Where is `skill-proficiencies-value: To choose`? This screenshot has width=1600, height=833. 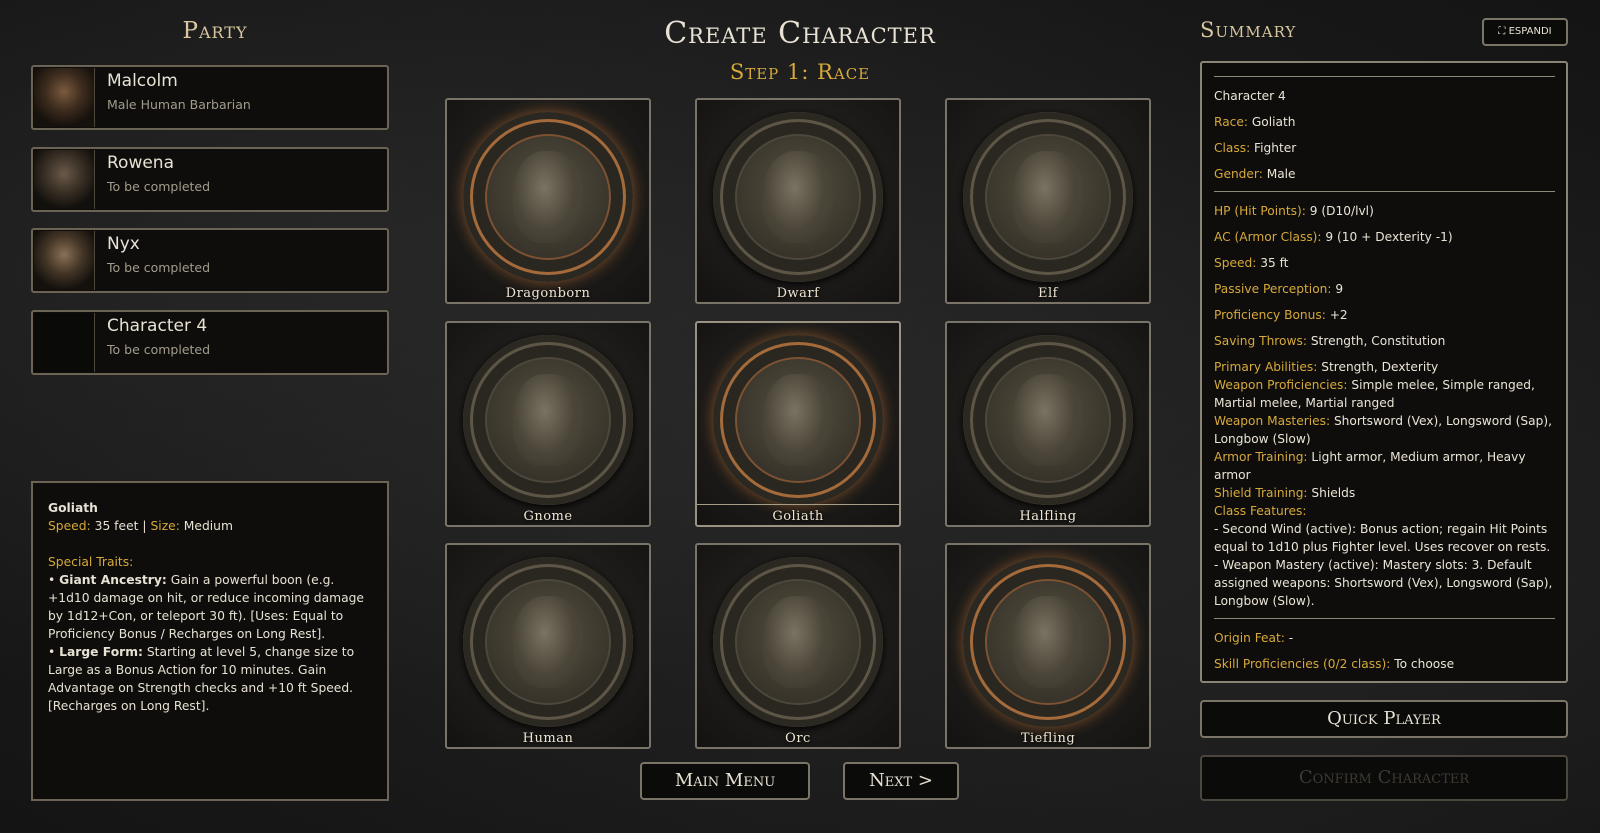
skill-proficiencies-value: To choose is located at coordinates (1424, 664).